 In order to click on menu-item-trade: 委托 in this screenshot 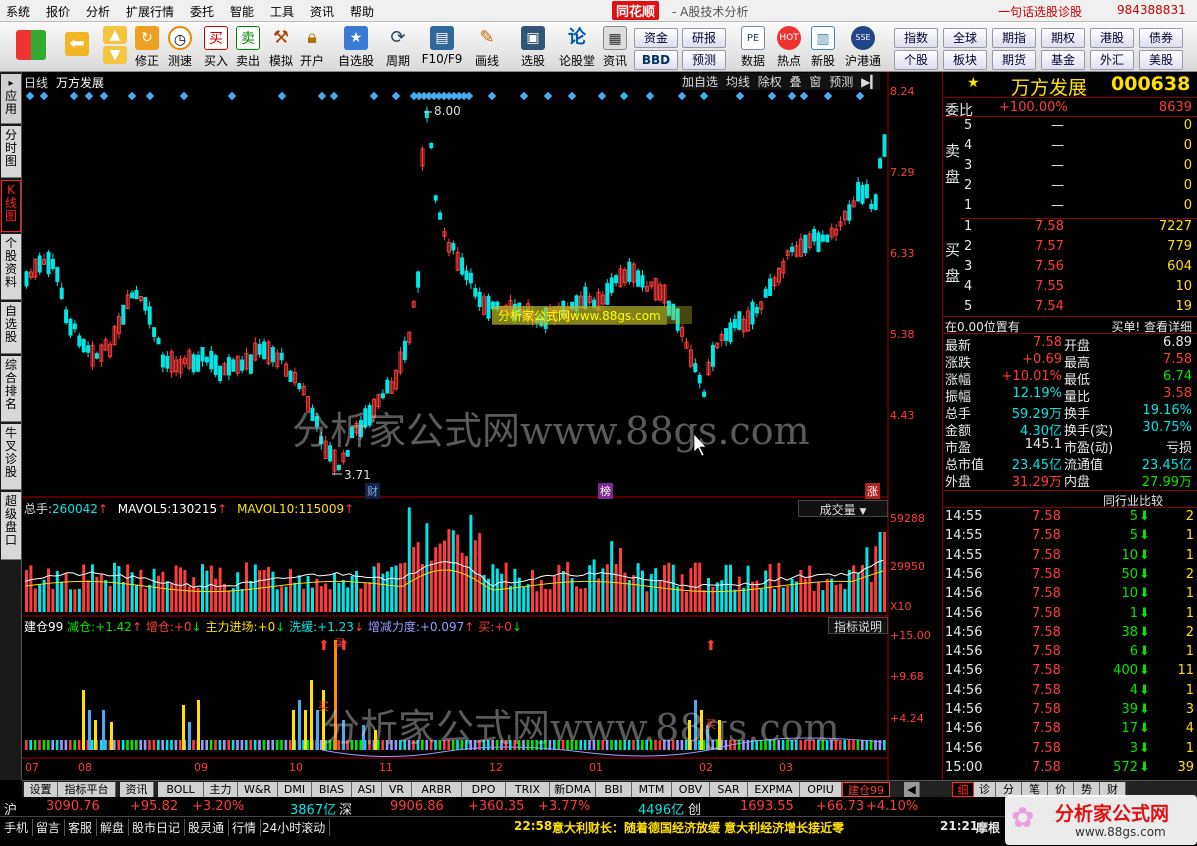, I will do `click(202, 11)`.